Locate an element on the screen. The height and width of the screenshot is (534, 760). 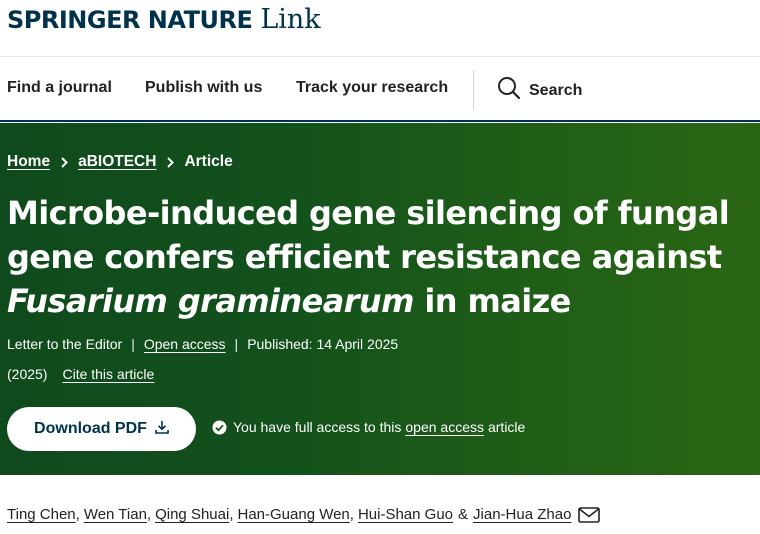
article-year: (2025) is located at coordinates (27, 374).